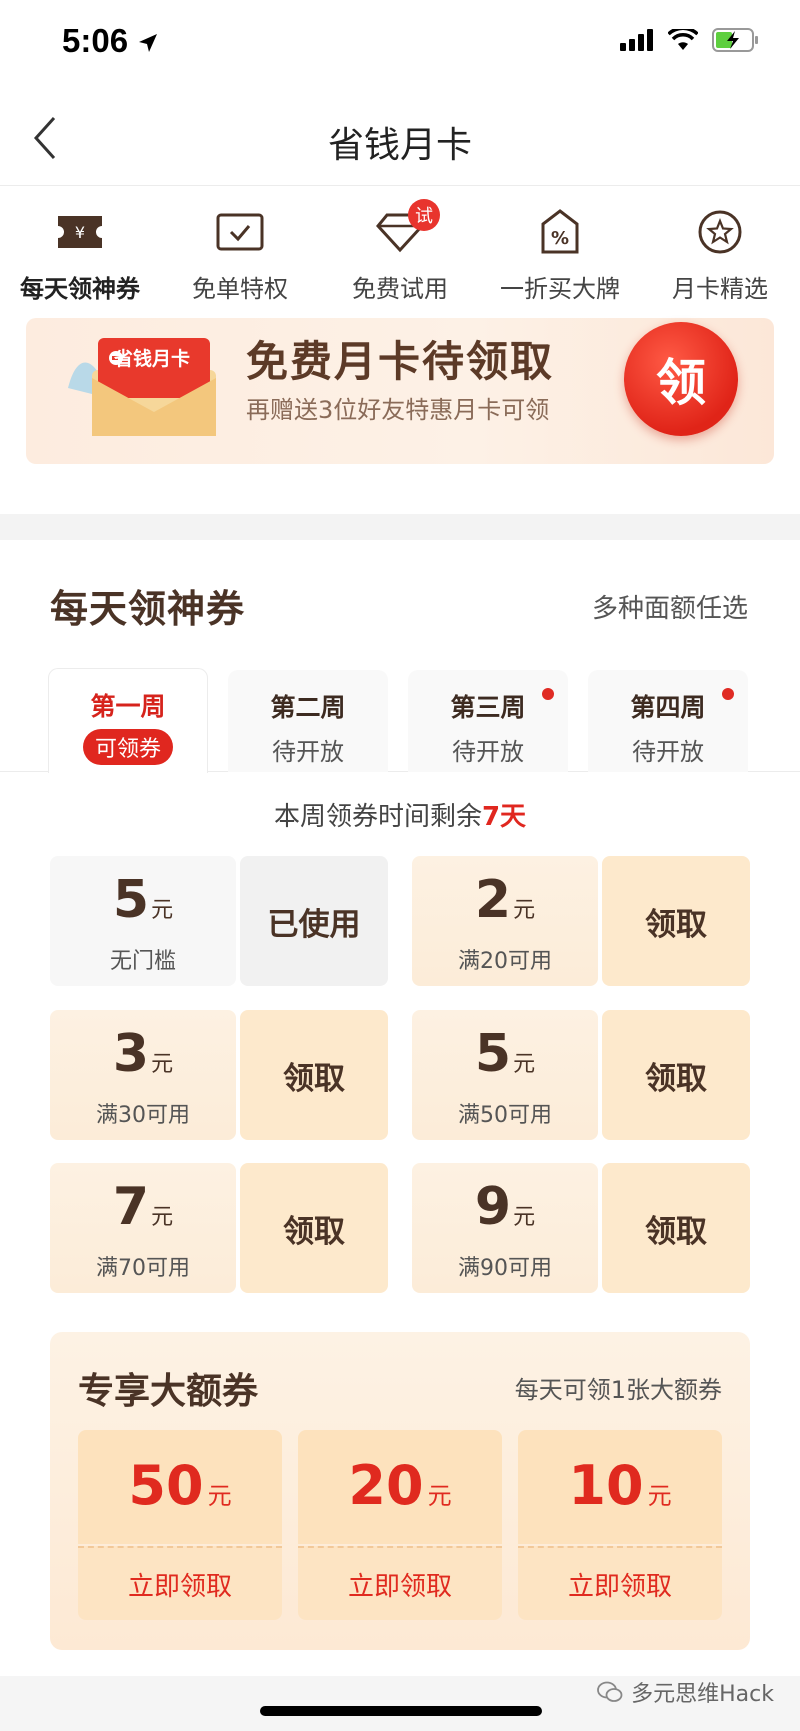 This screenshot has width=800, height=1731. What do you see at coordinates (314, 921) in the screenshot?
I see `coupon-used-label: 已使用` at bounding box center [314, 921].